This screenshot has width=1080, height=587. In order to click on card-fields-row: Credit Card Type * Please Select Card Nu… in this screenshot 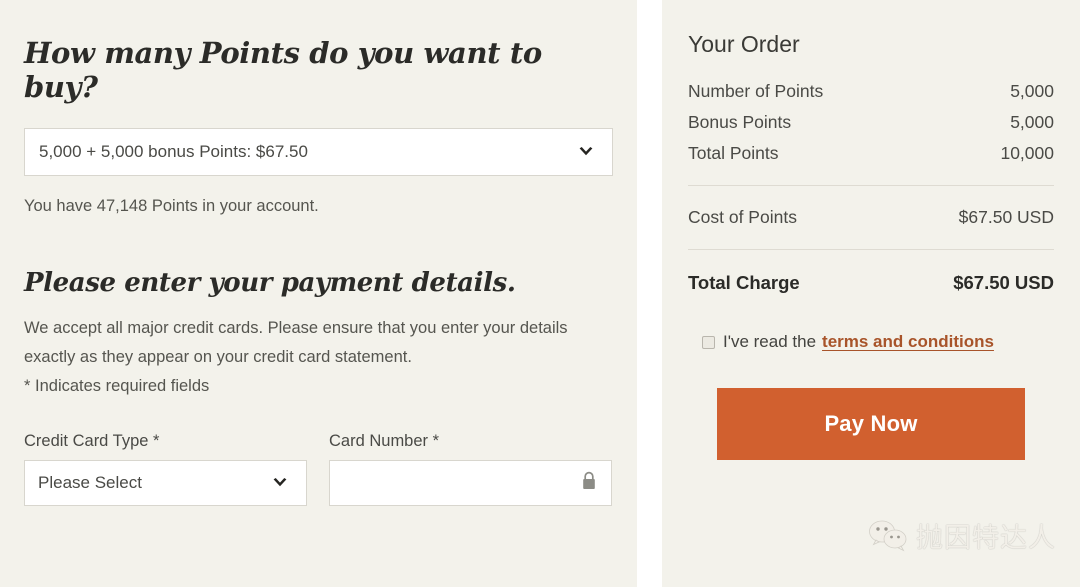, I will do `click(318, 468)`.